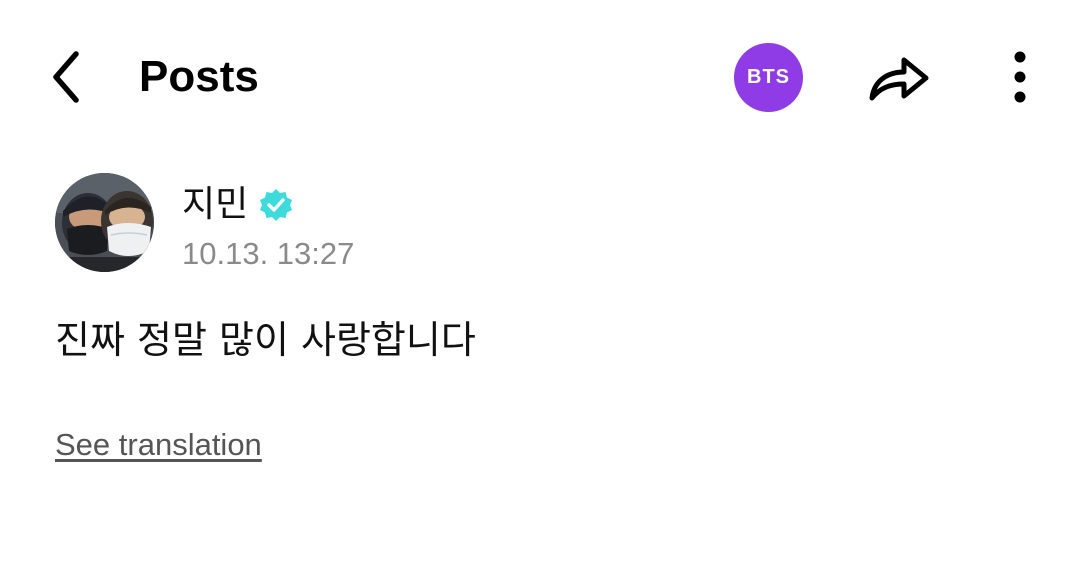 Image resolution: width=1080 pixels, height=566 pixels. I want to click on chevron-left-icon, so click(66, 77).